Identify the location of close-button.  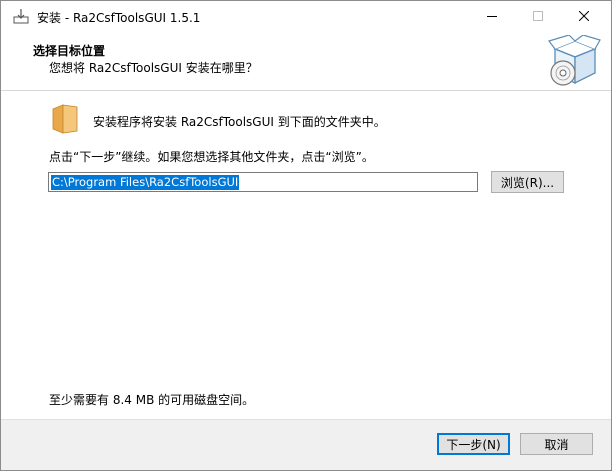
(584, 16).